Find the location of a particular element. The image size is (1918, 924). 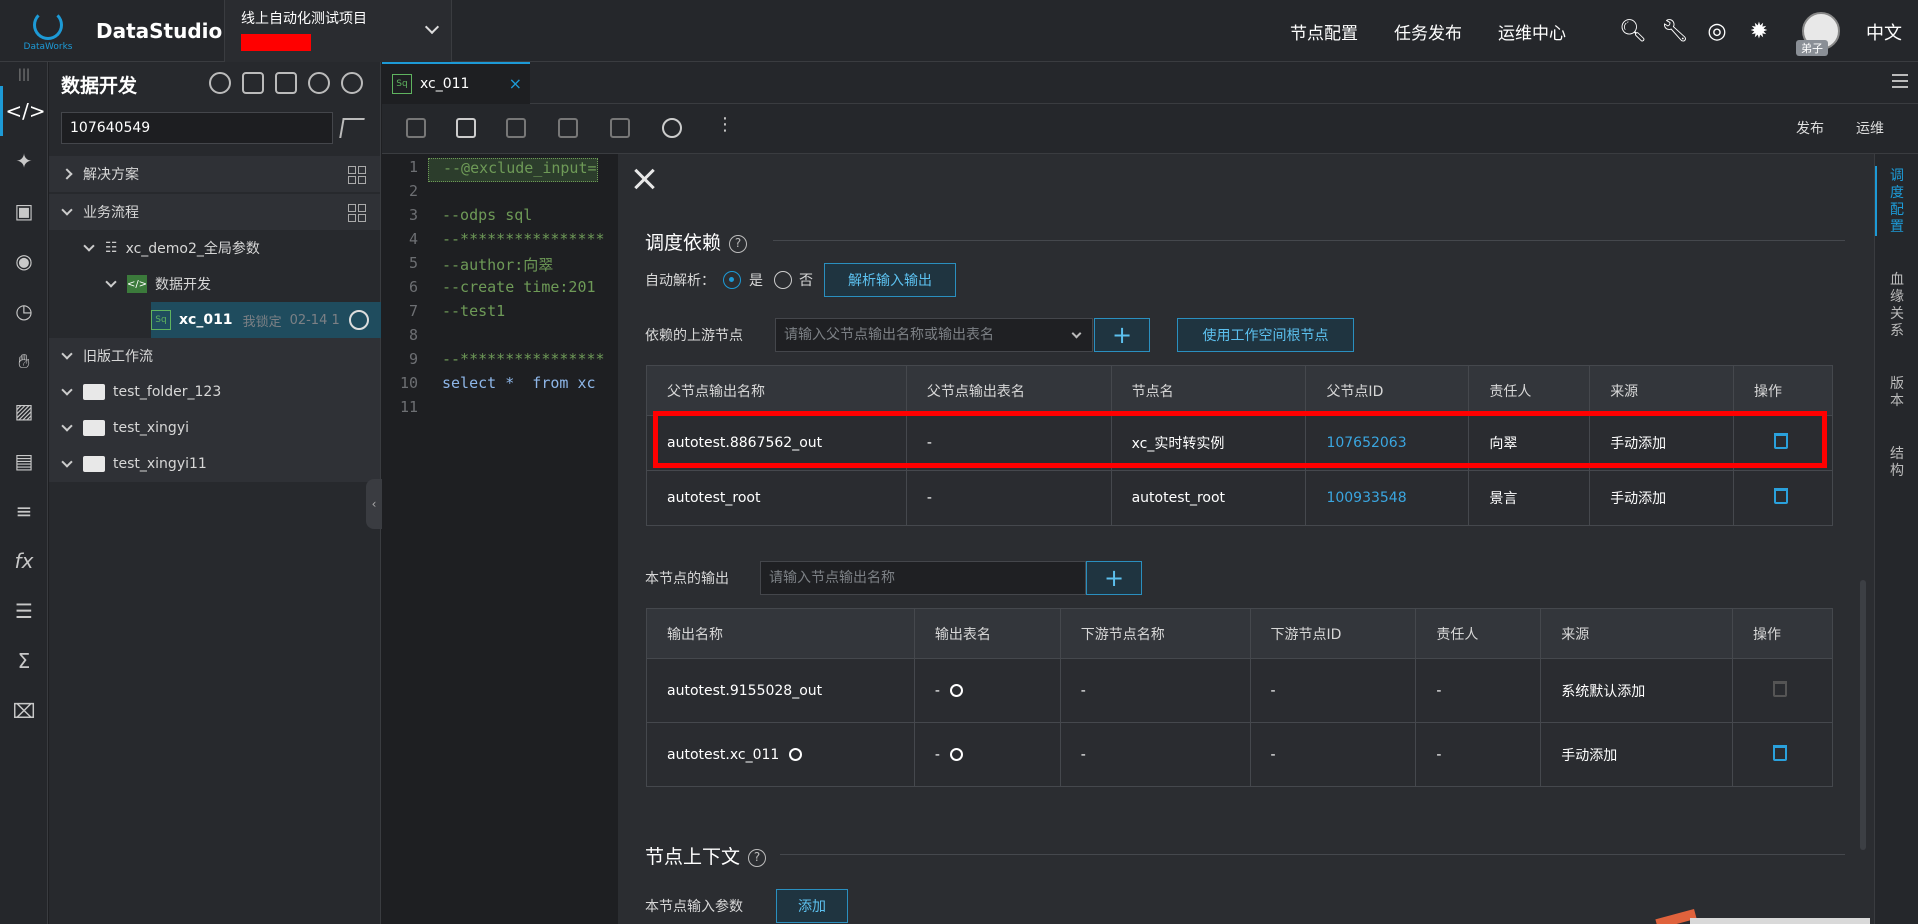

user-icon is located at coordinates (220, 83).